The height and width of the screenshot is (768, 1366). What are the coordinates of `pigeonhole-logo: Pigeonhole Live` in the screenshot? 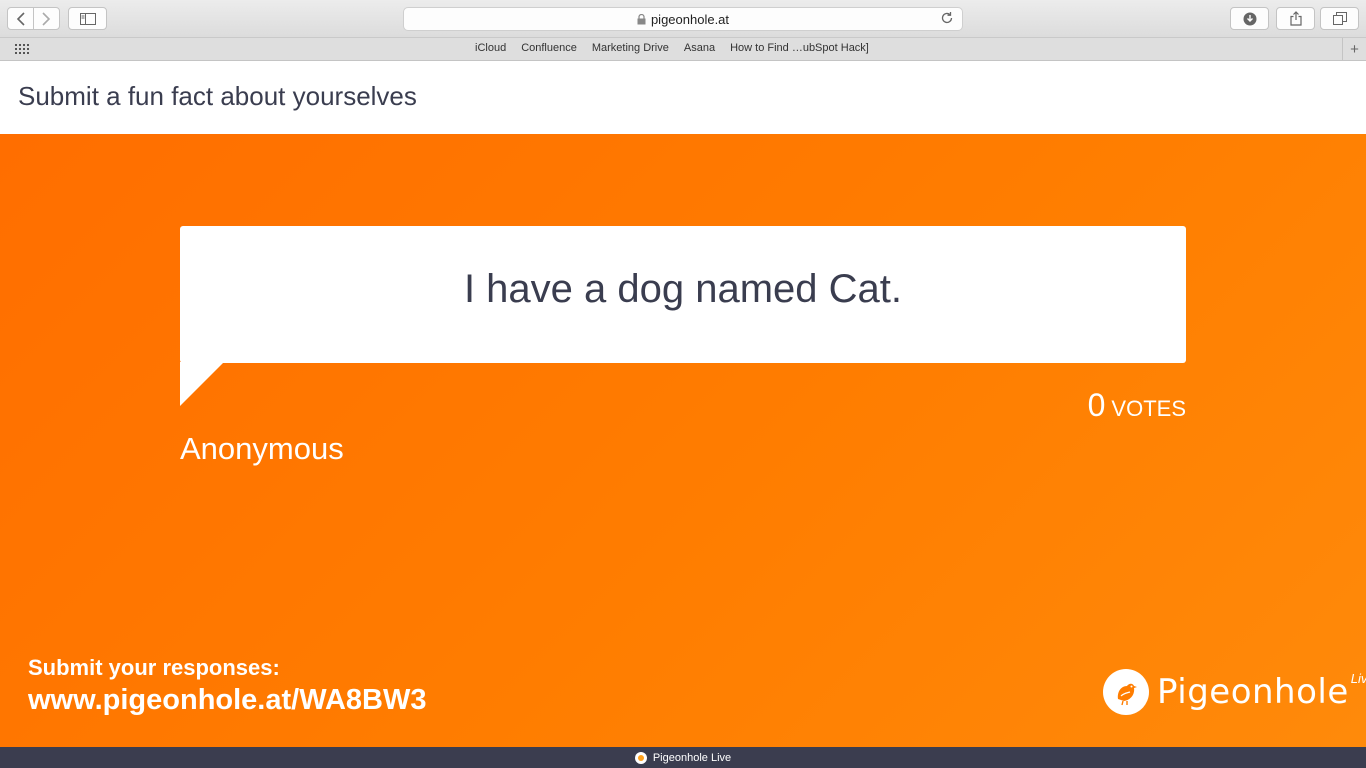 It's located at (1234, 692).